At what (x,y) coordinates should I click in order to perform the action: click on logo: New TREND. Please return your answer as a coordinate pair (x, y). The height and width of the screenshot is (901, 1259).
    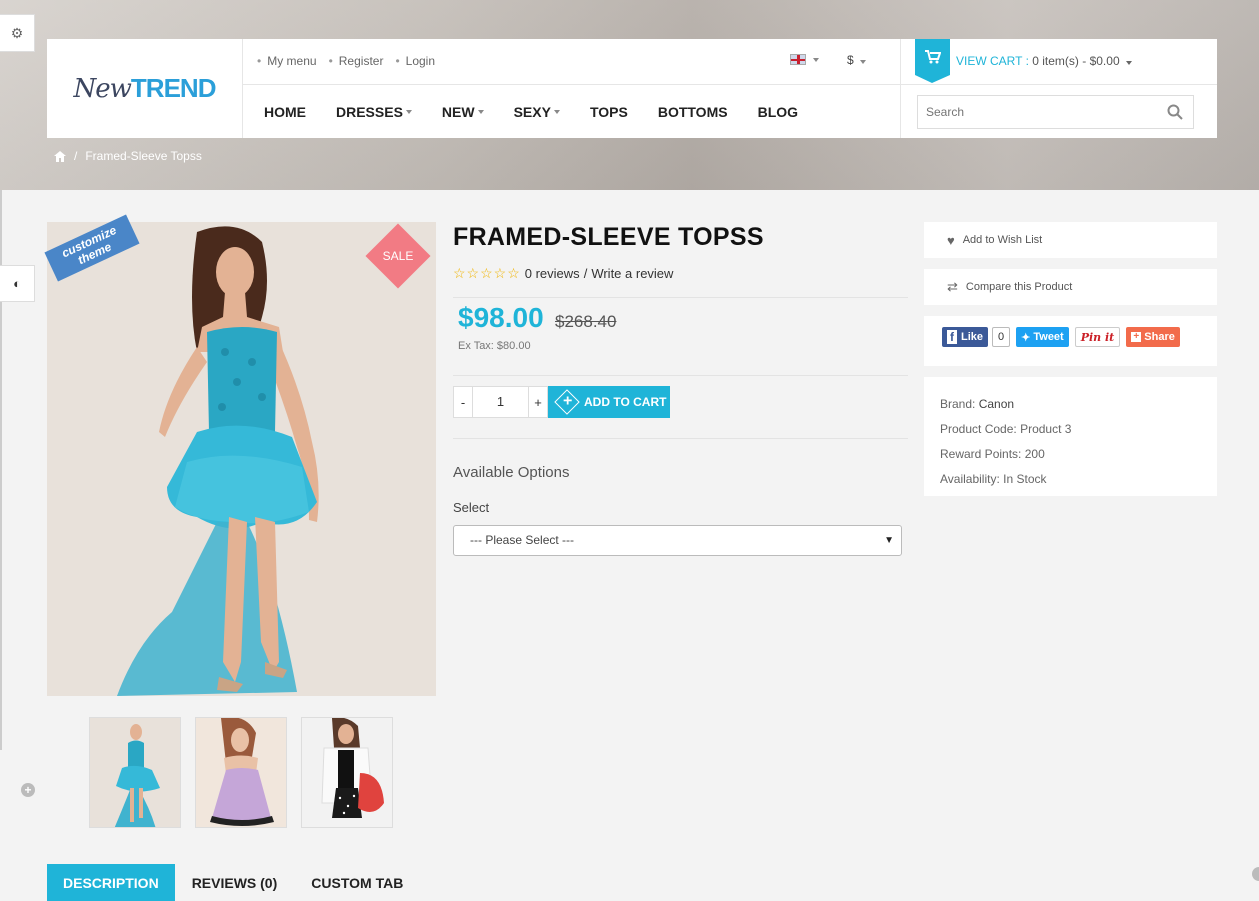
    Looking at the image, I should click on (145, 88).